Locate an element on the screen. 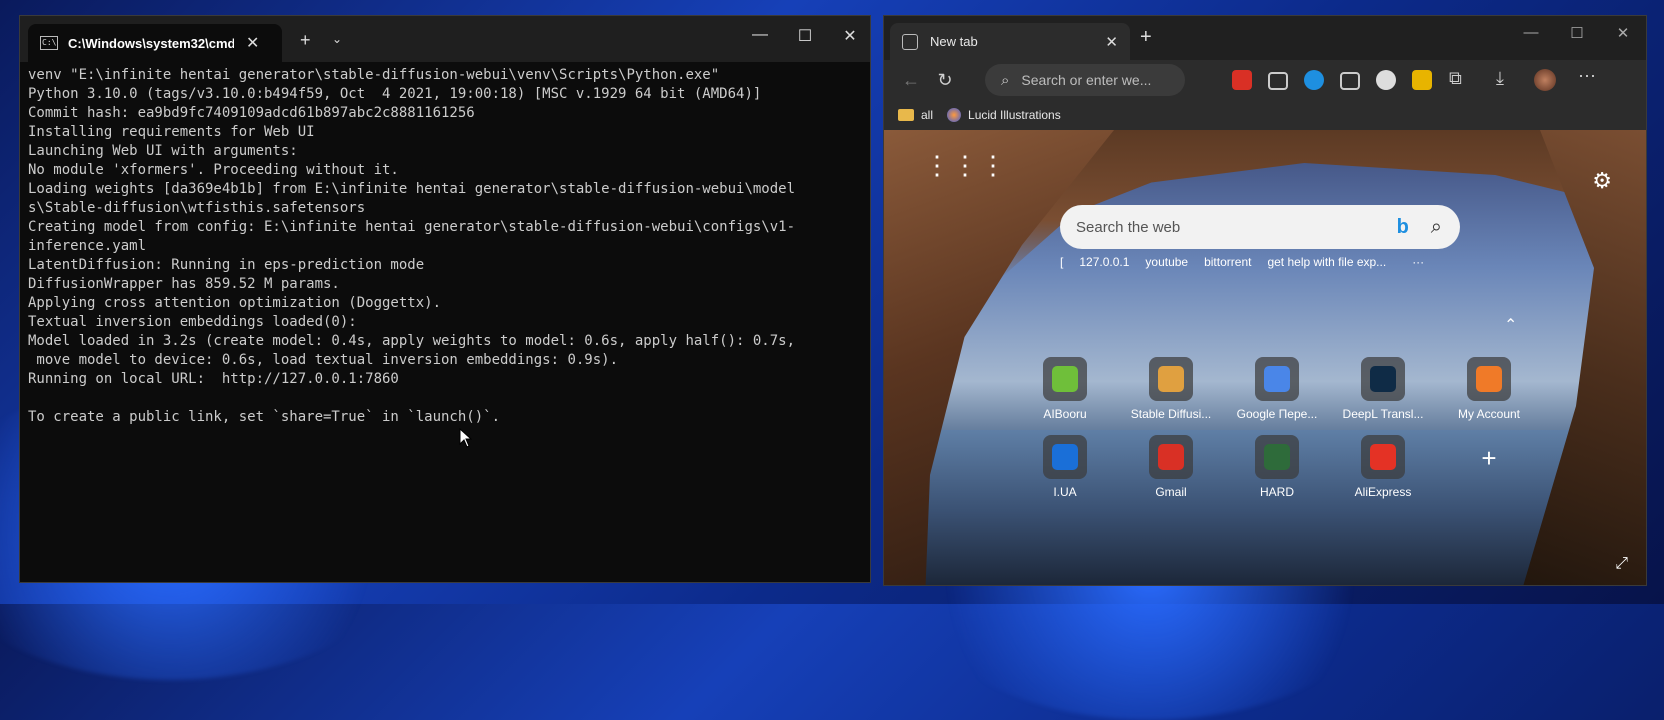 Image resolution: width=1664 pixels, height=720 pixels. browser-tabbar: New tab ✕ + — ☐ ✕ is located at coordinates (1265, 38).